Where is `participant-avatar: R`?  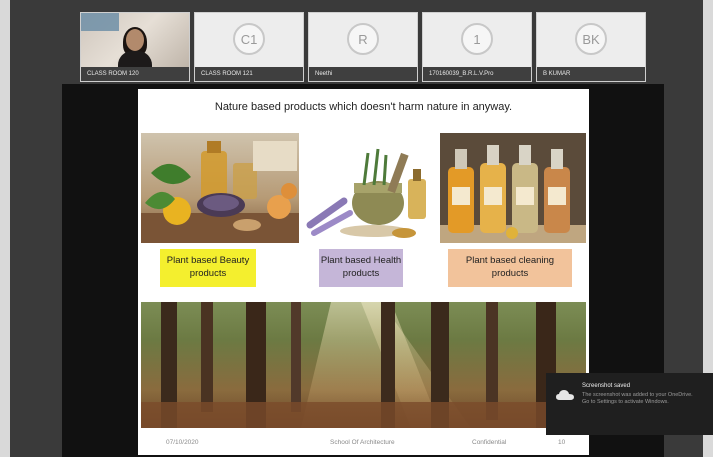 participant-avatar: R is located at coordinates (363, 39).